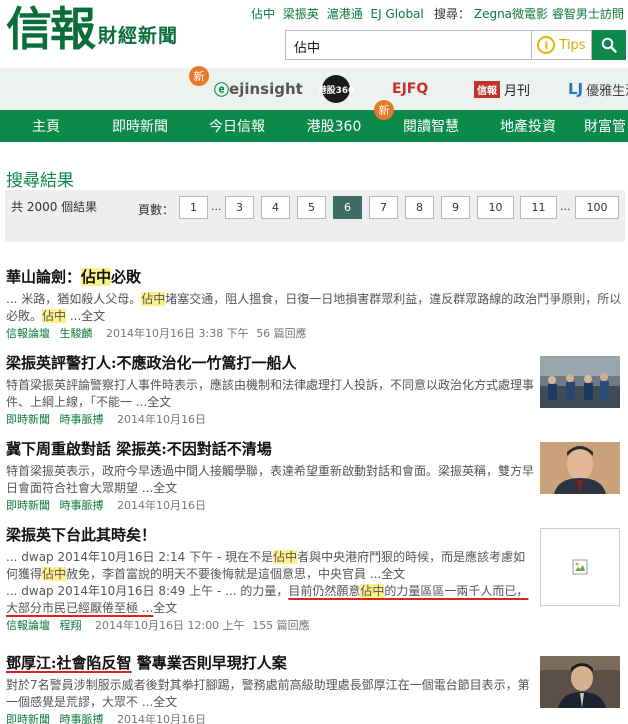 The height and width of the screenshot is (724, 628). I want to click on nav-instant-news: 即時新聞, so click(140, 126).